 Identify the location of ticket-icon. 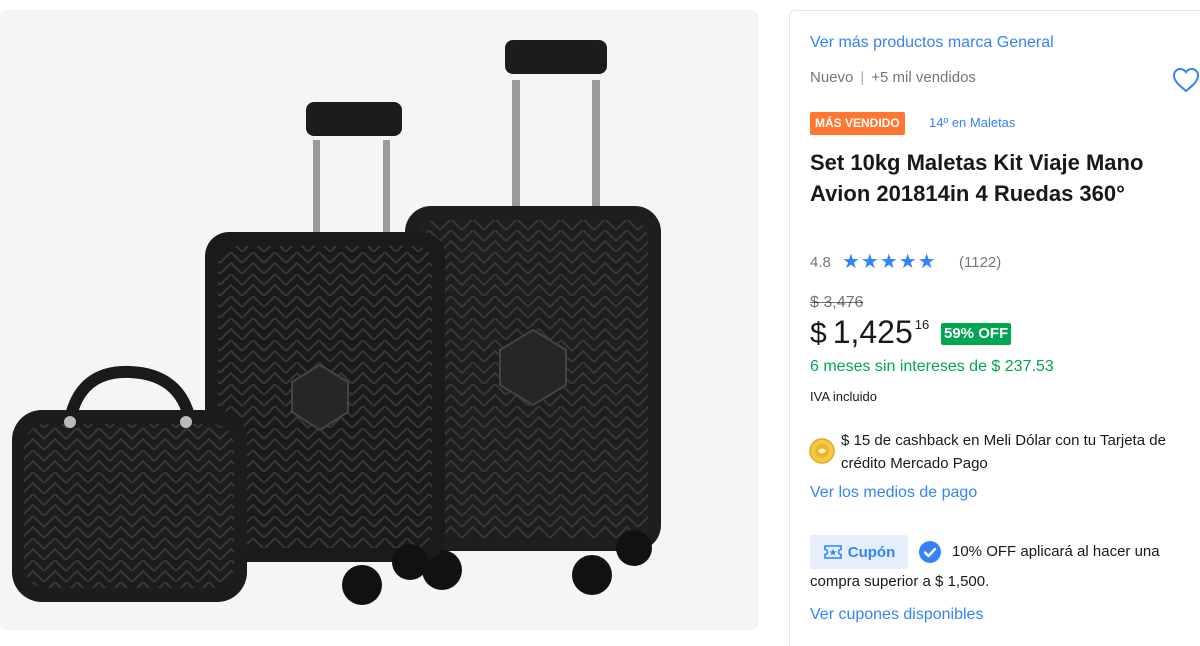
(832, 552).